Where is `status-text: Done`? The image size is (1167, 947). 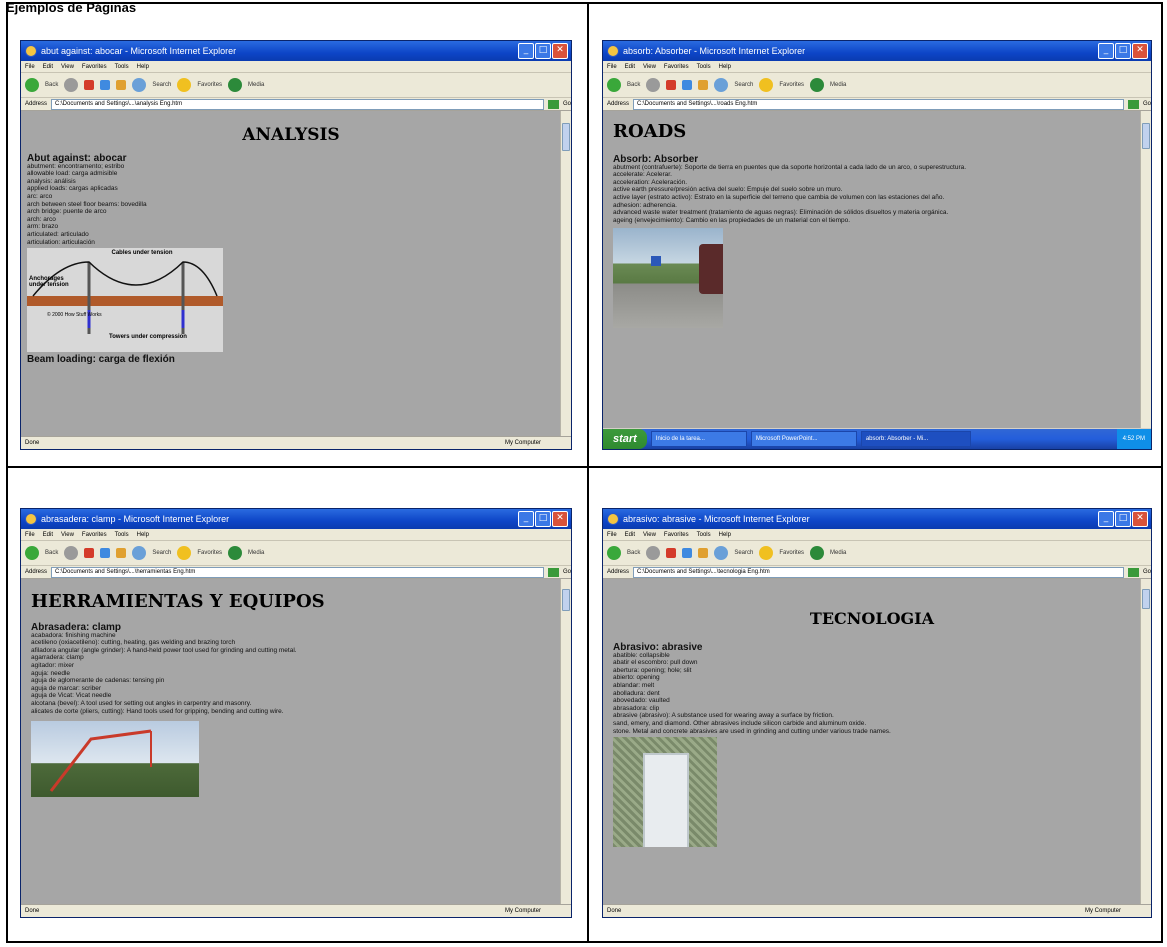
status-text: Done is located at coordinates (32, 443).